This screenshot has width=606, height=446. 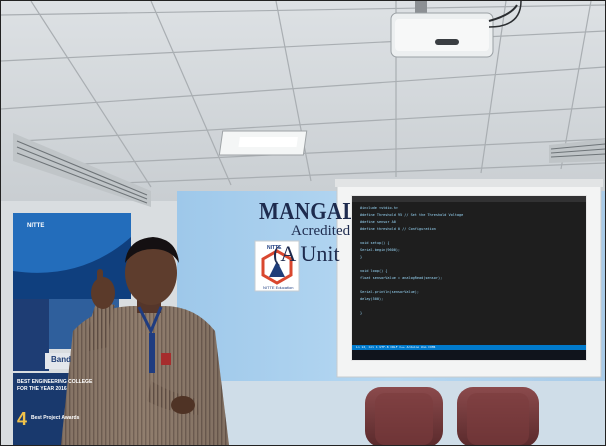 I want to click on code-line: float sensorValue = analogRead(sensor);, so click(x=401, y=278).